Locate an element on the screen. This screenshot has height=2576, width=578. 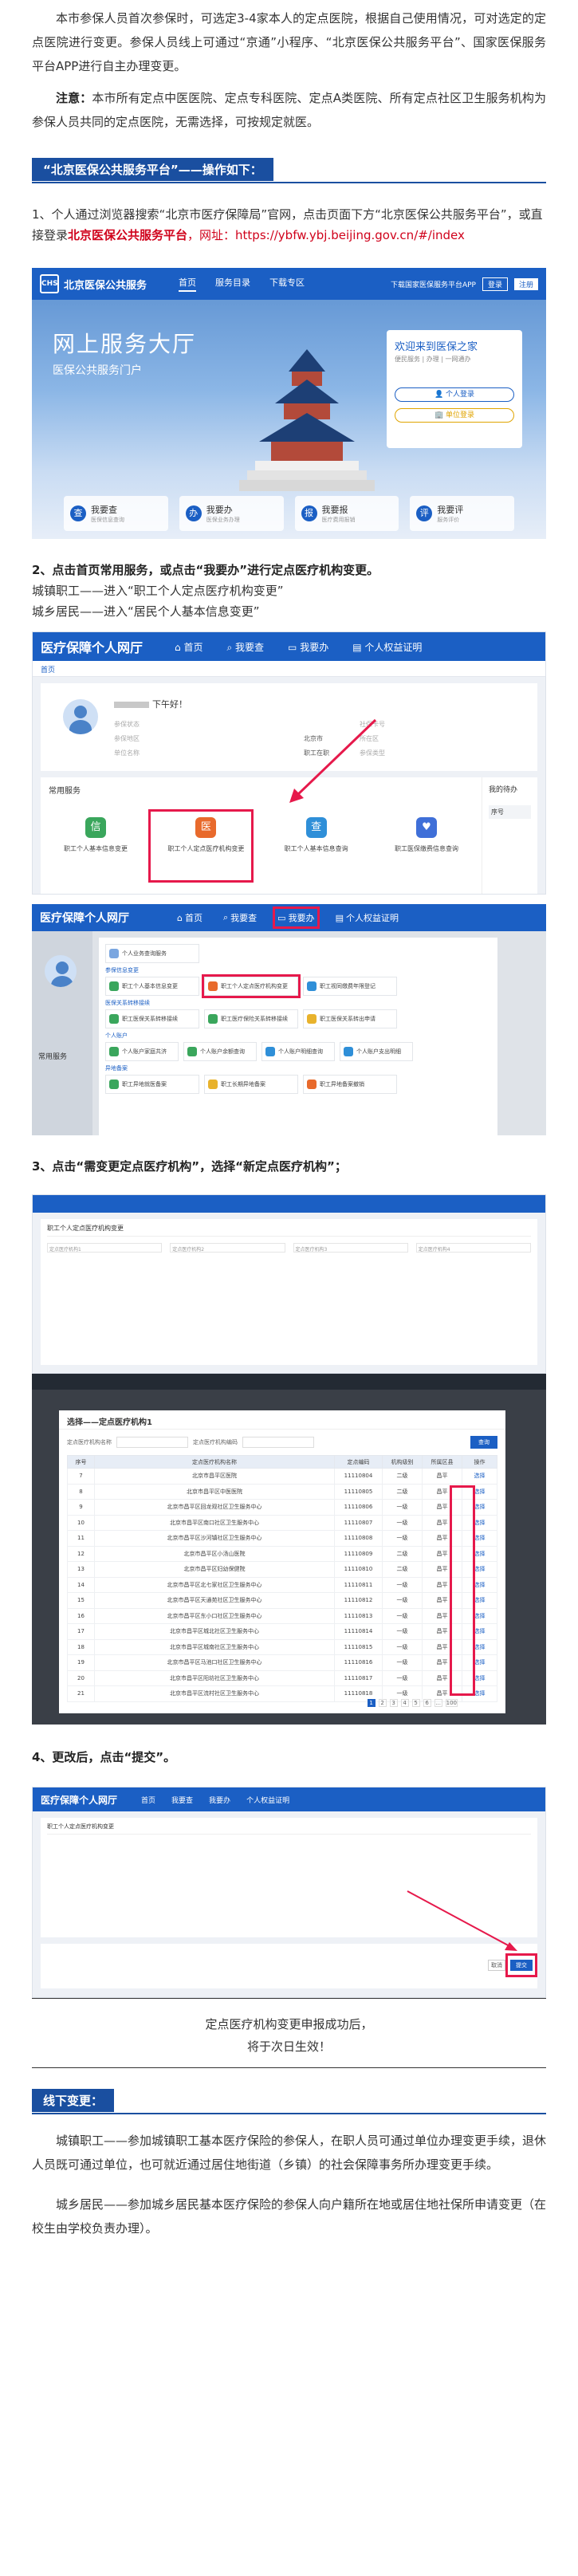
table-cell: 11110806 is located at coordinates (358, 1508).